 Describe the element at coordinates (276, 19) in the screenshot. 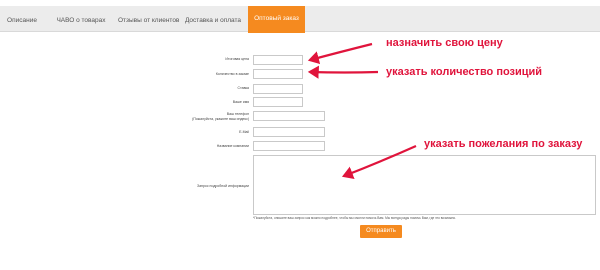

I see `tab-wholesale-order: Оптовый заказ` at that location.